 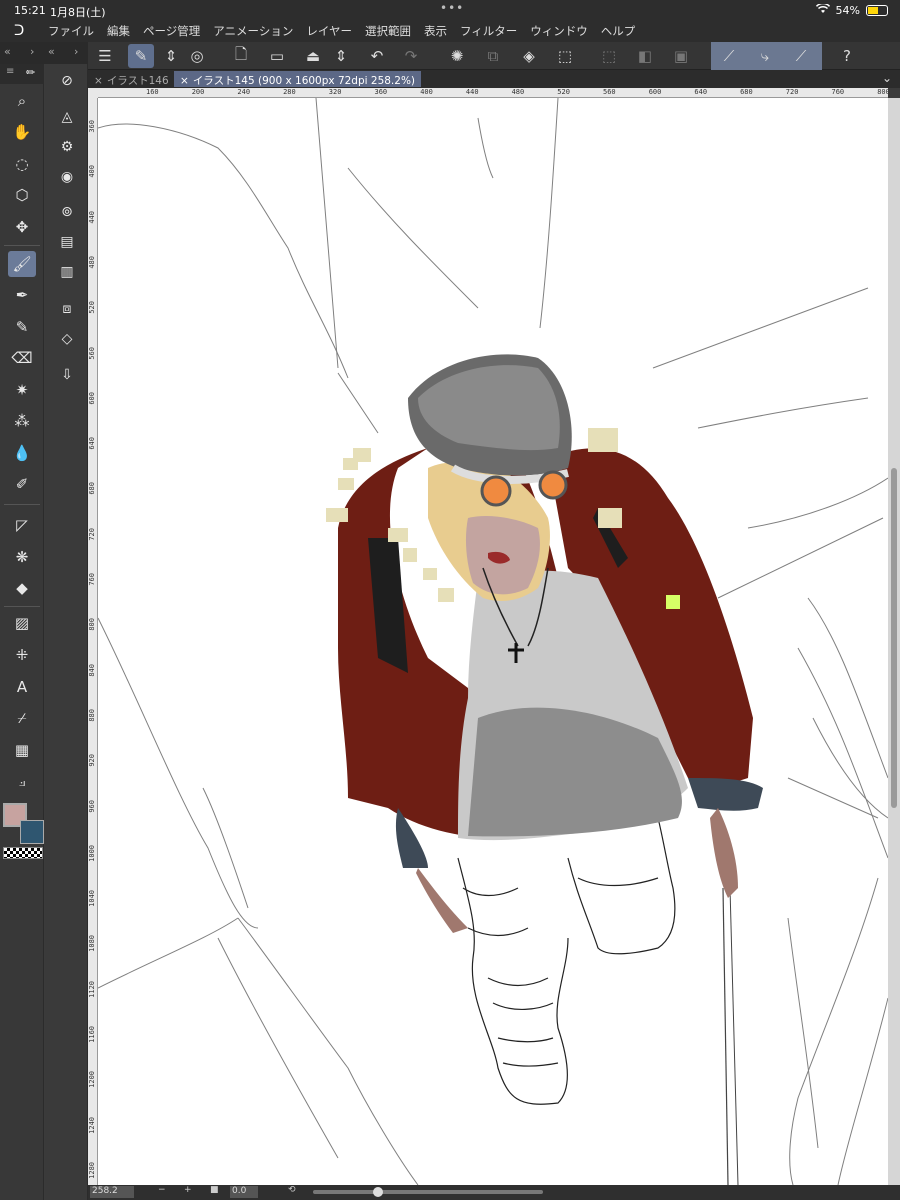 What do you see at coordinates (729, 56) in the screenshot?
I see `stabilizer-1-icon: ⟋` at bounding box center [729, 56].